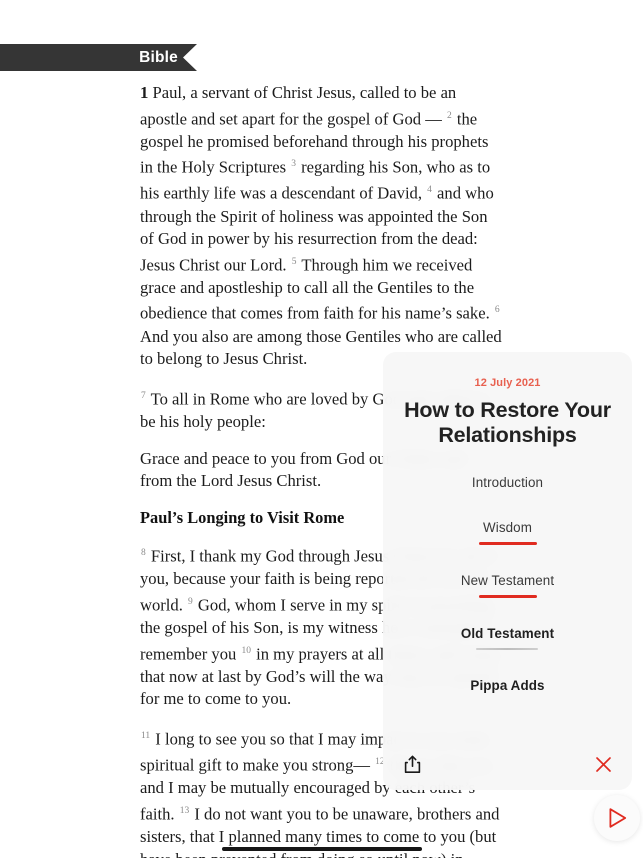 The width and height of the screenshot is (643, 858). I want to click on overlay-footer, so click(507, 767).